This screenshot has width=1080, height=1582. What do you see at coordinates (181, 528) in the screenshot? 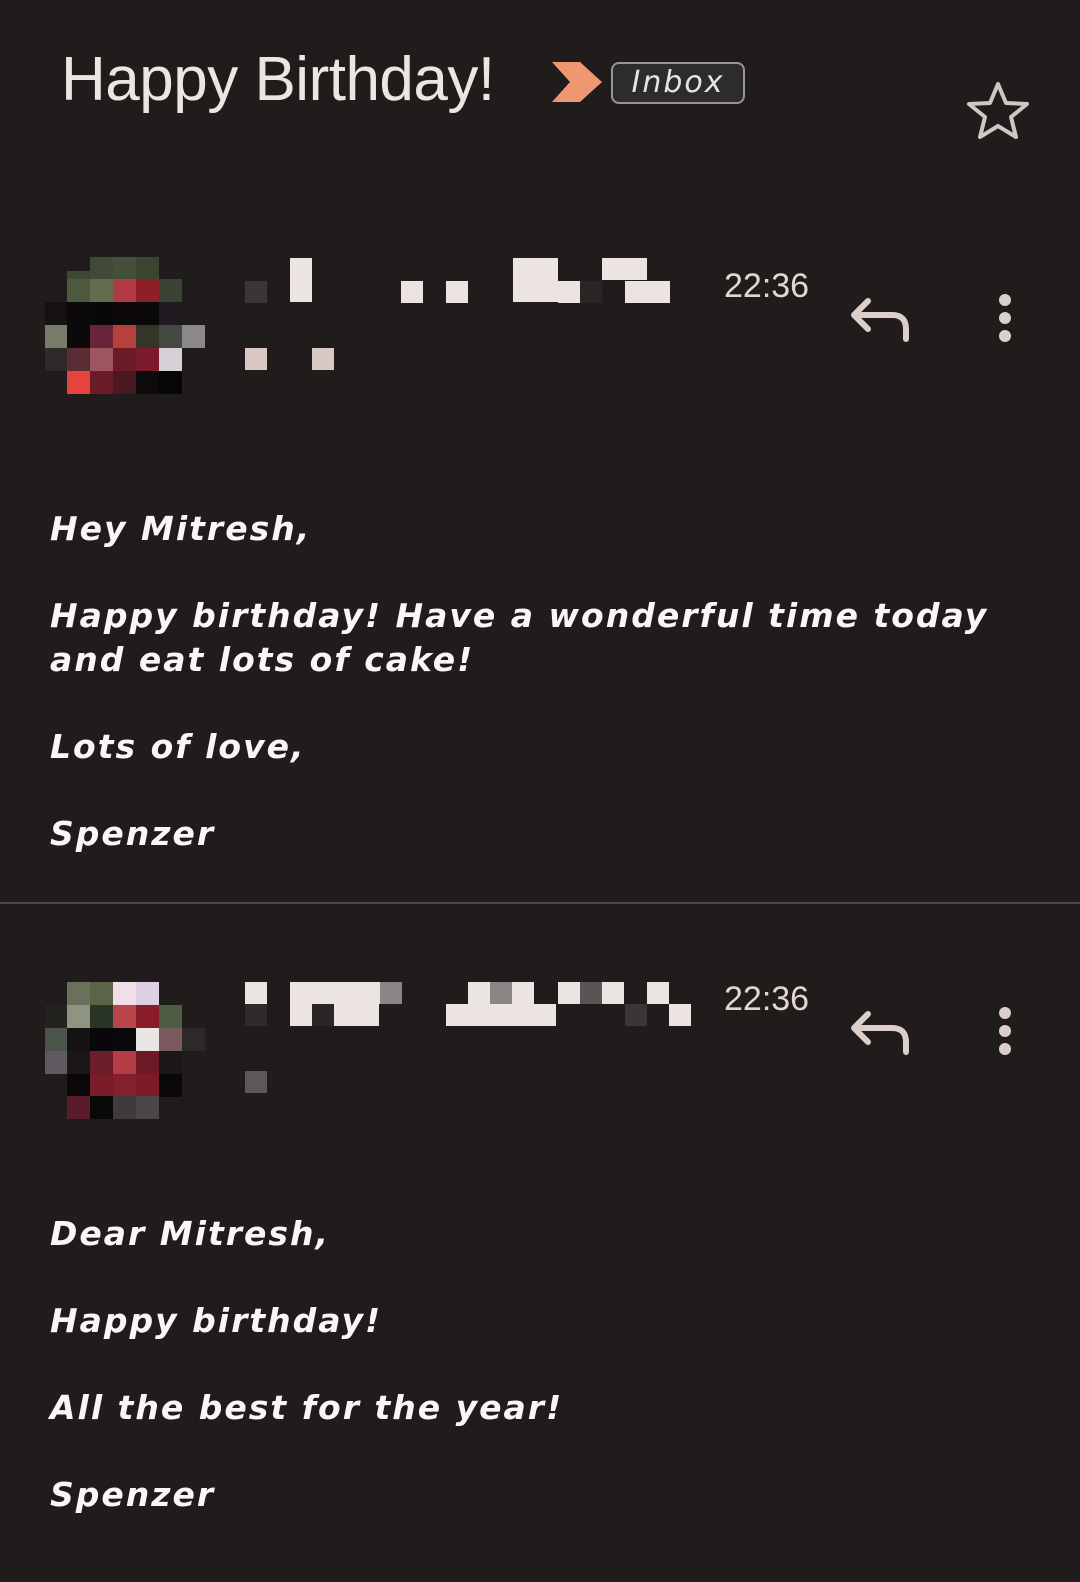
I see `body-line: Hey Mitresh,` at bounding box center [181, 528].